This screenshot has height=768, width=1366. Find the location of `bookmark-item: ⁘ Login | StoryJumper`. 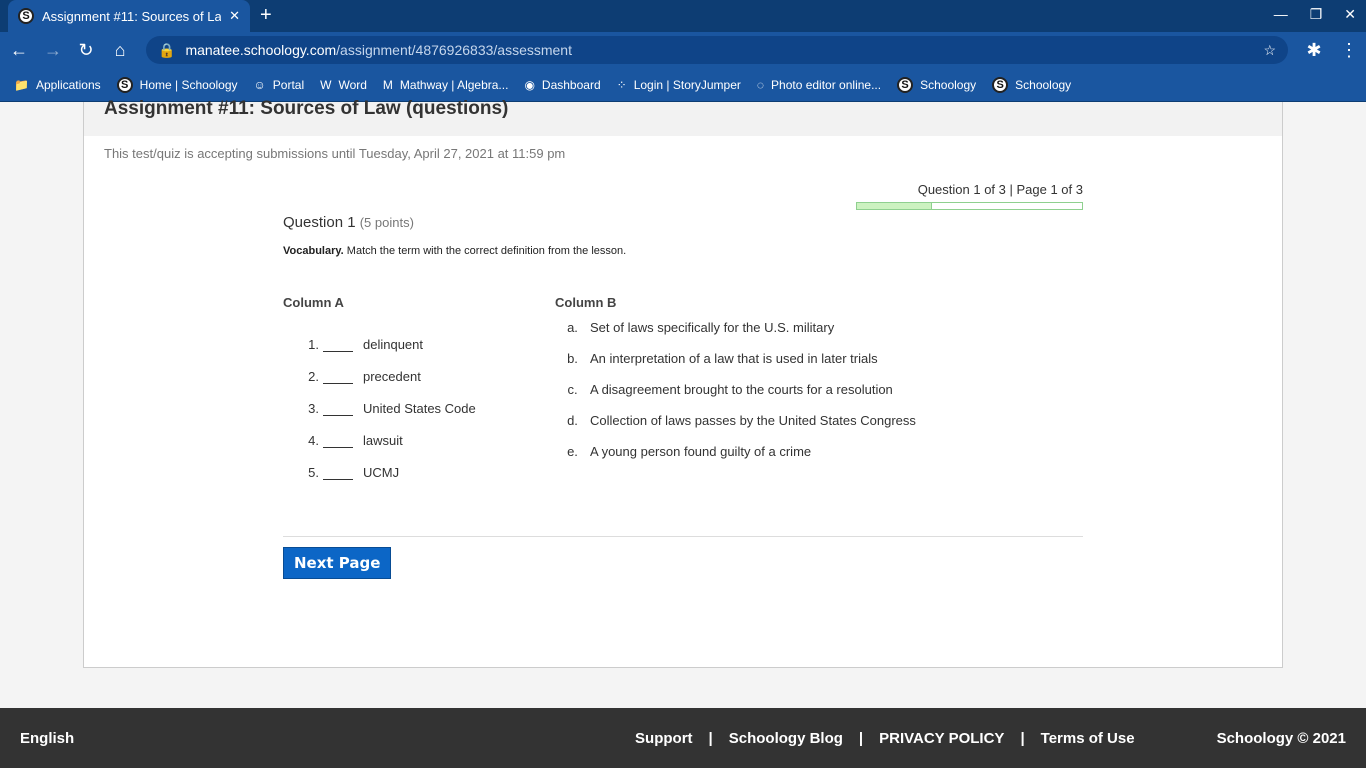

bookmark-item: ⁘ Login | StoryJumper is located at coordinates (679, 85).